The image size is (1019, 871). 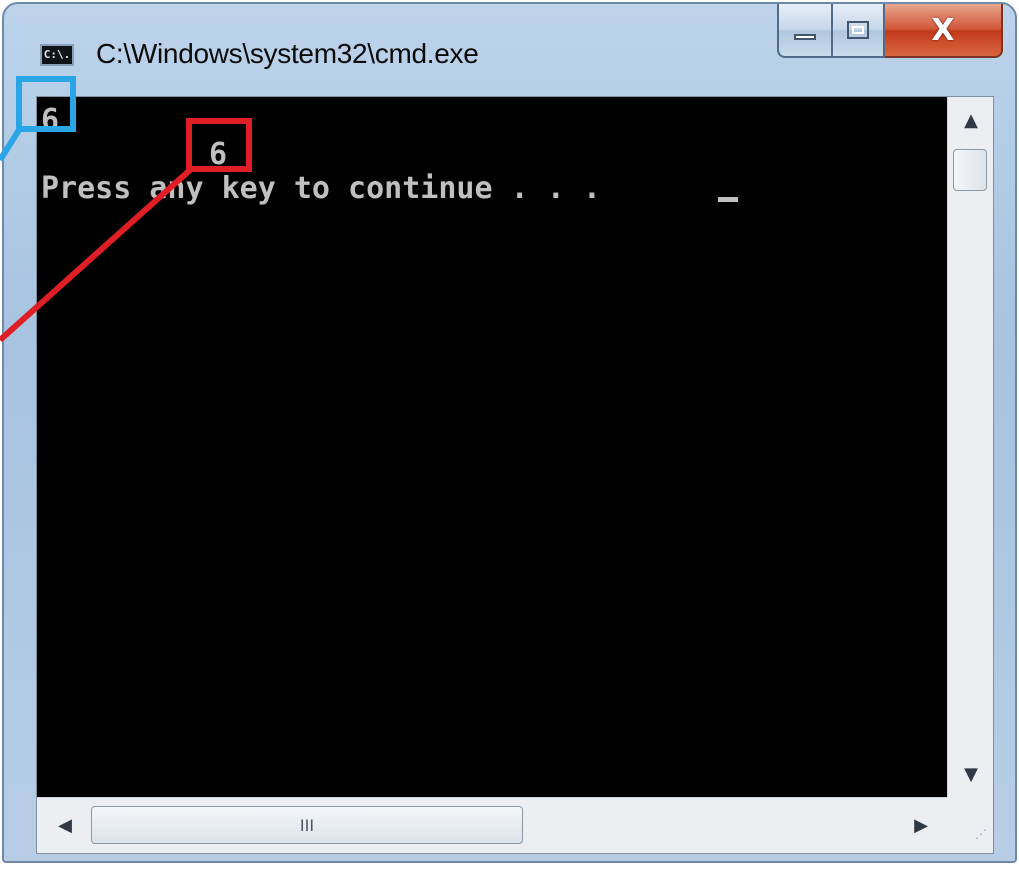 What do you see at coordinates (218, 154) in the screenshot?
I see `console-line-output-2: 6` at bounding box center [218, 154].